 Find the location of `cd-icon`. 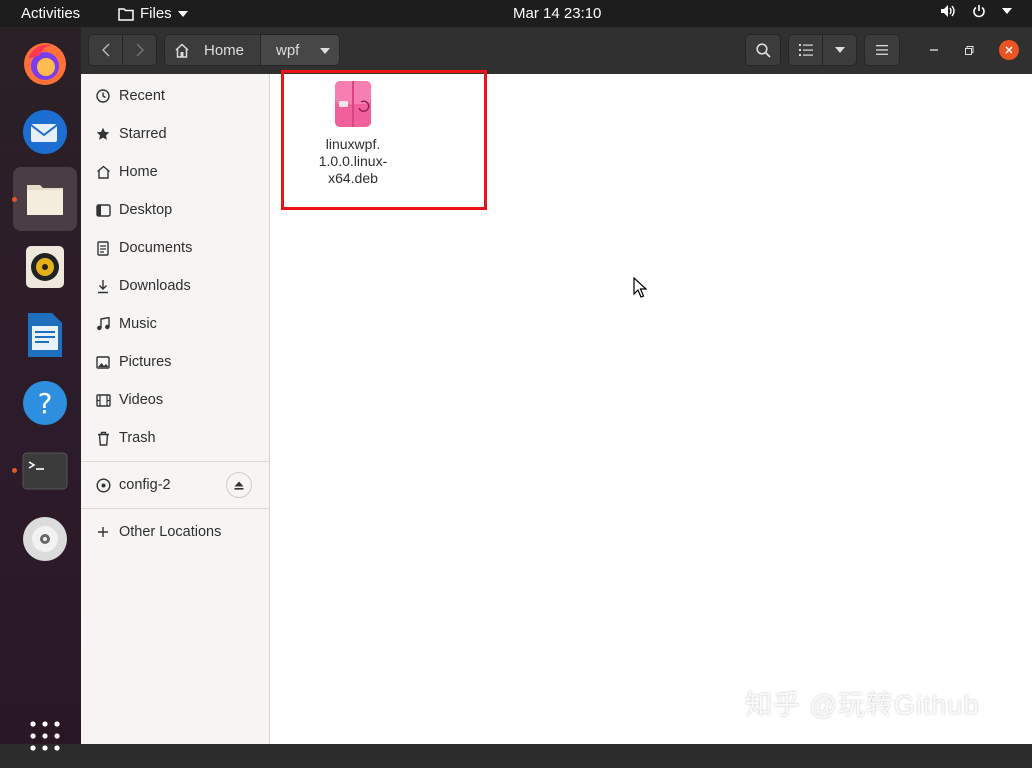

cd-icon is located at coordinates (45, 539).